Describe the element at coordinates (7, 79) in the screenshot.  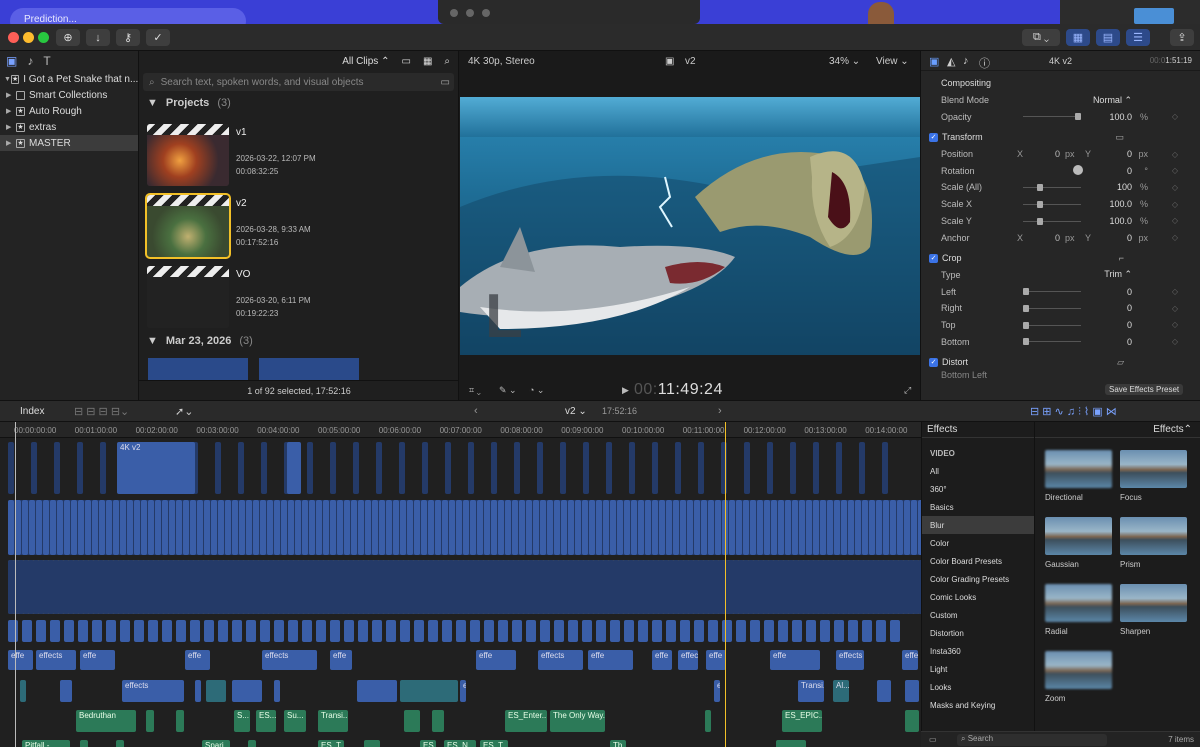
I see `disclosure-icon: ▼` at that location.